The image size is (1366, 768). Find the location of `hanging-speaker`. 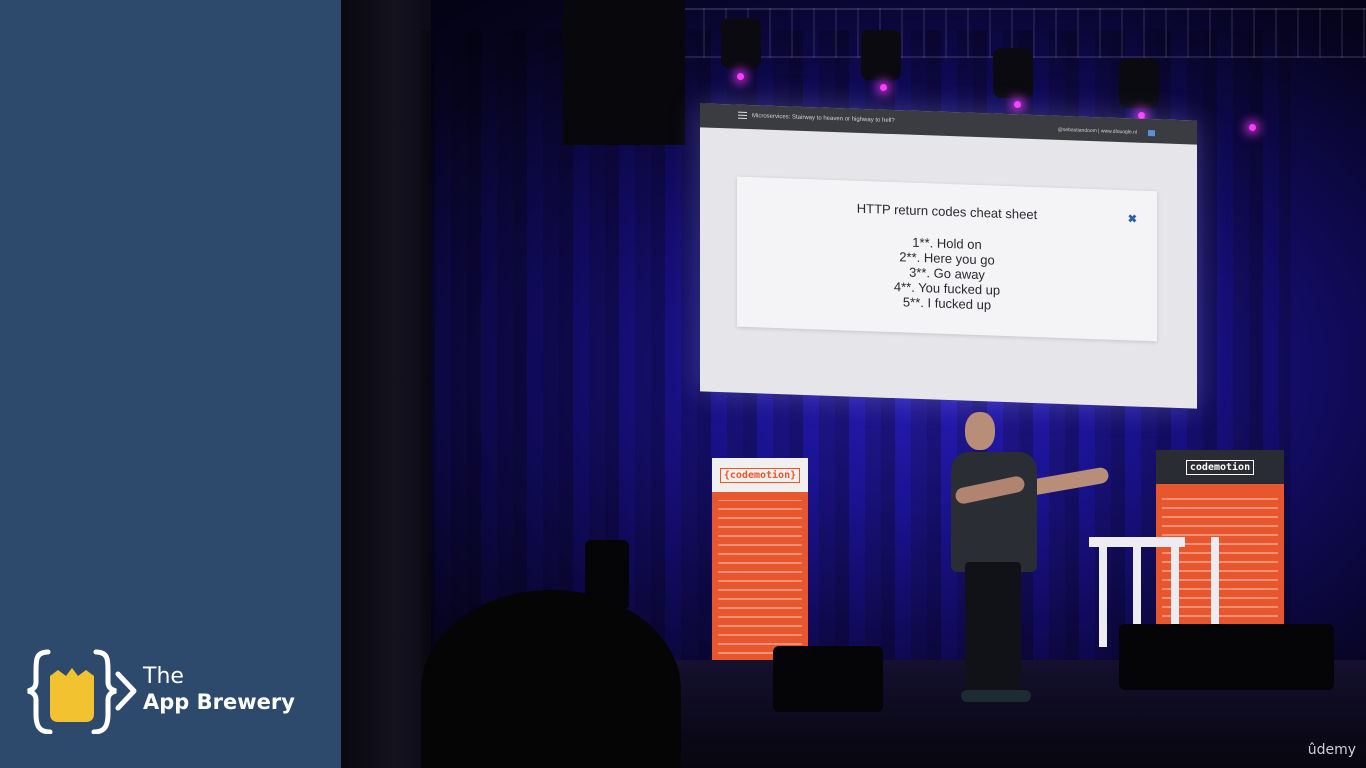

hanging-speaker is located at coordinates (624, 72).